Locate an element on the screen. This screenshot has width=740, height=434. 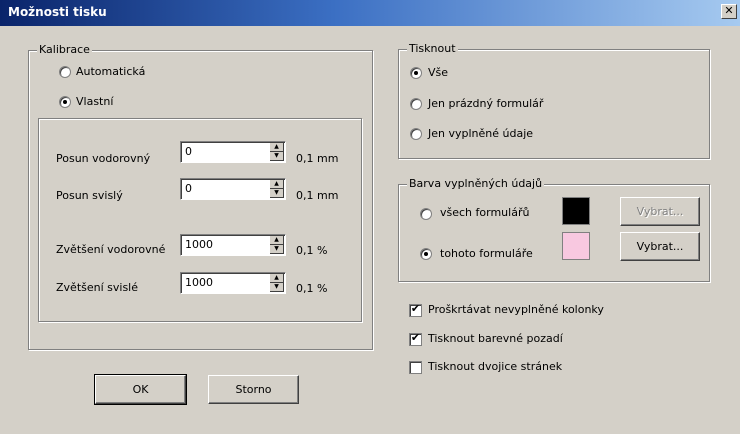
radio-color-all-forms-label: všech formulářů is located at coordinates (485, 212).